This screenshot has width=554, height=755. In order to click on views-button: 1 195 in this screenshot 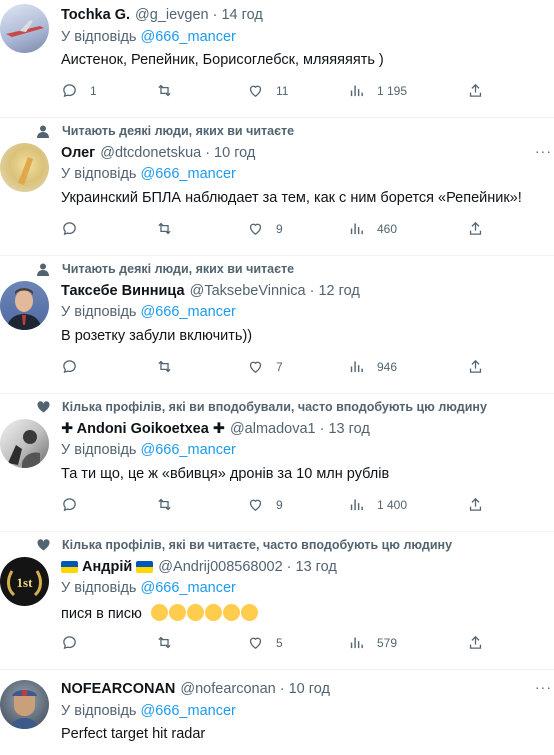, I will do `click(377, 90)`.